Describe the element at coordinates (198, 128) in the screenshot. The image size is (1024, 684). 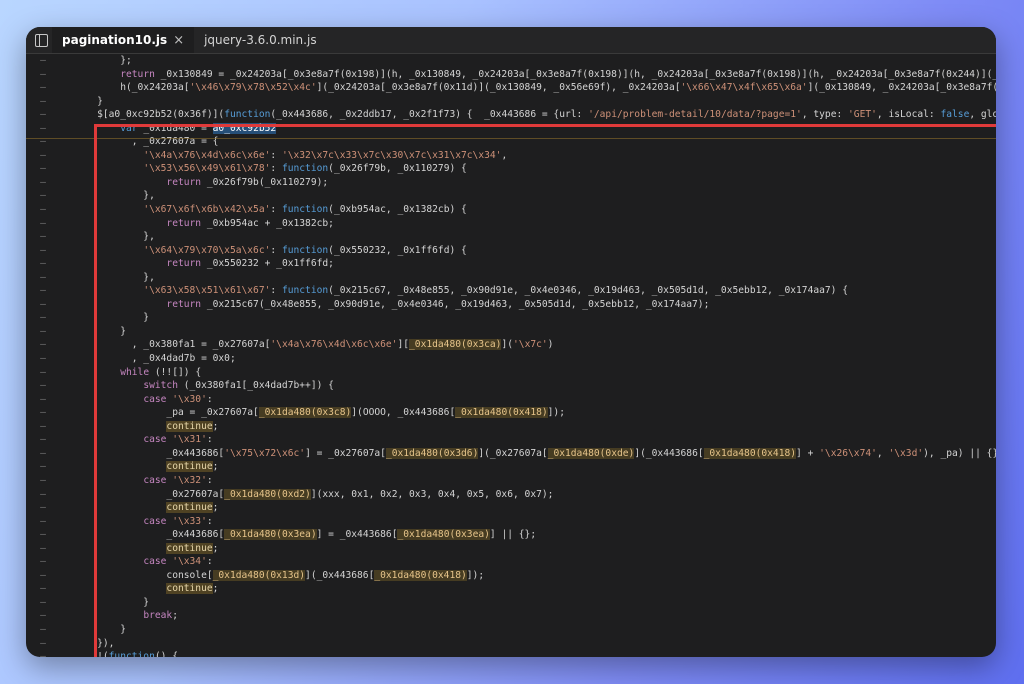
I see `code-text: var _0x1da480 = a0_0xc92b52` at that location.